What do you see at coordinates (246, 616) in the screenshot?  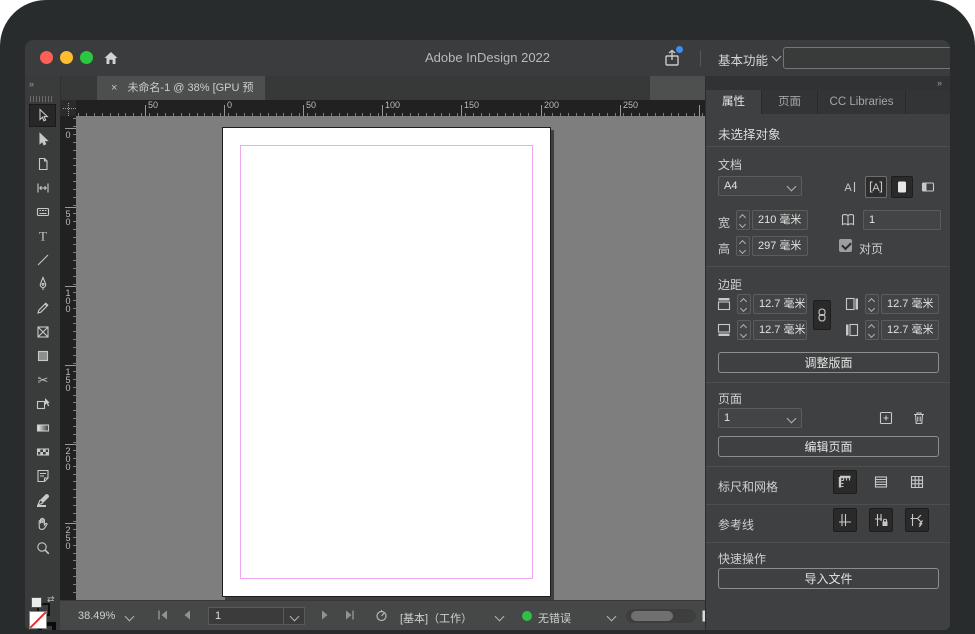 I see `page-number-field: 1` at bounding box center [246, 616].